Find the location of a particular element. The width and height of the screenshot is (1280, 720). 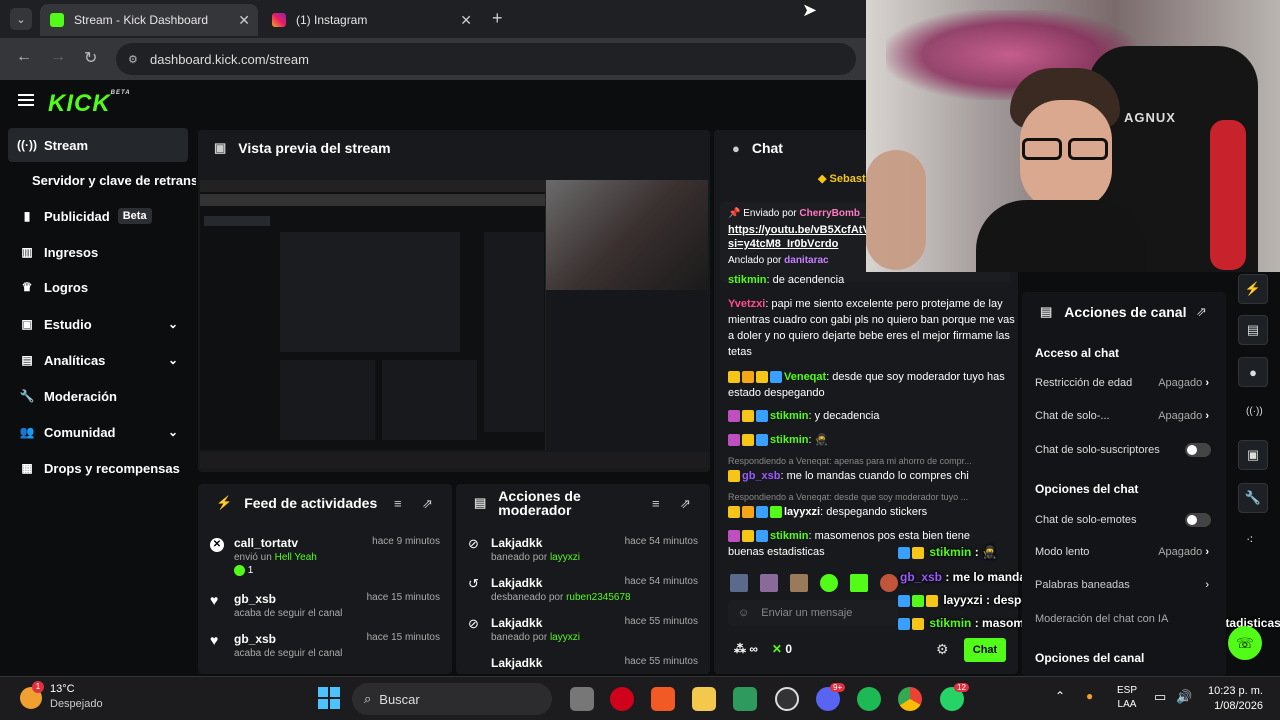

chat-username: Yvetzxi is located at coordinates (746, 304).